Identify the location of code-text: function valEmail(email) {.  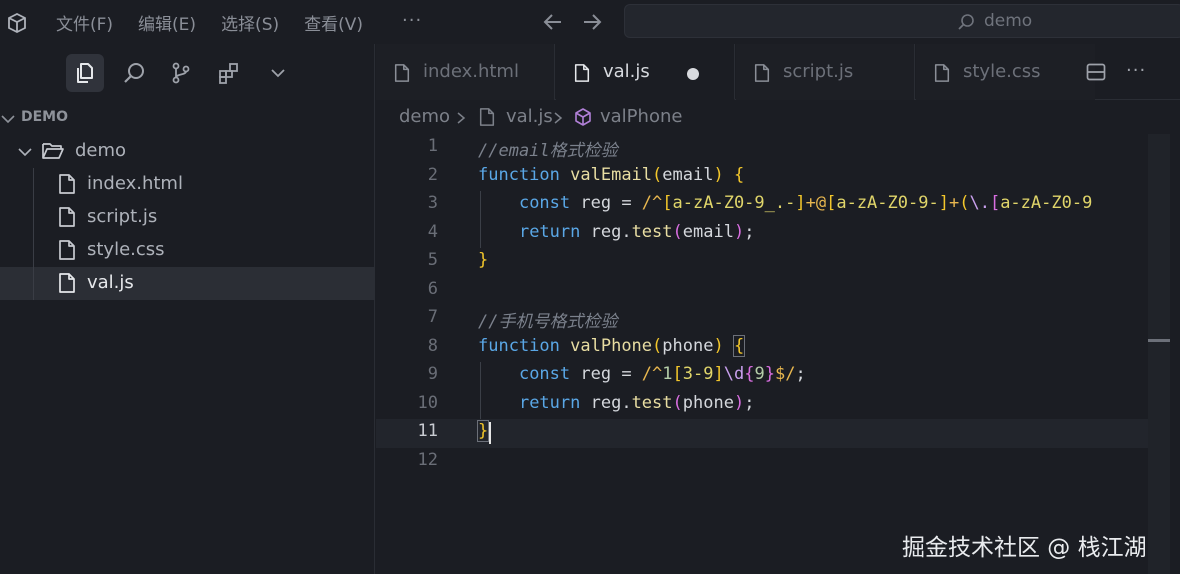
(611, 174).